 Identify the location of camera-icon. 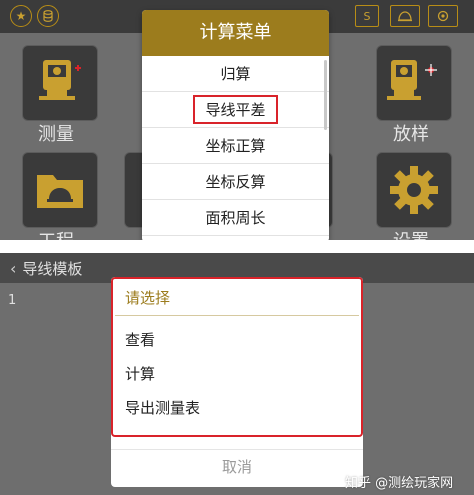
(443, 16).